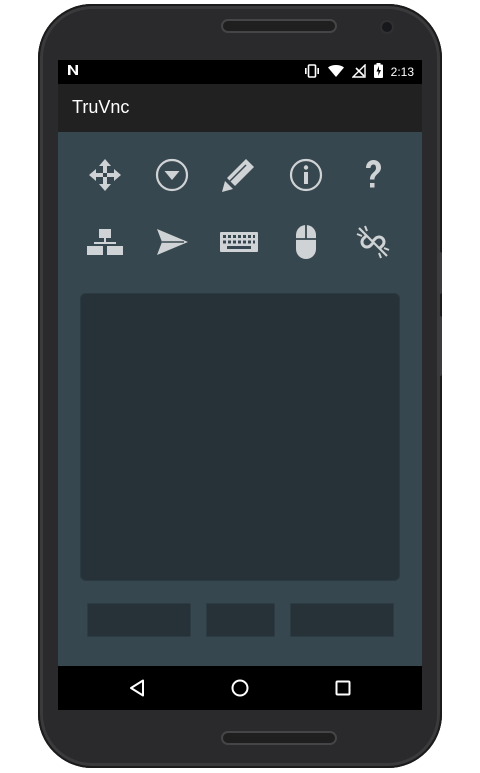 The image size is (480, 773). Describe the element at coordinates (240, 72) in the screenshot. I see `status-bar: 2:13` at that location.